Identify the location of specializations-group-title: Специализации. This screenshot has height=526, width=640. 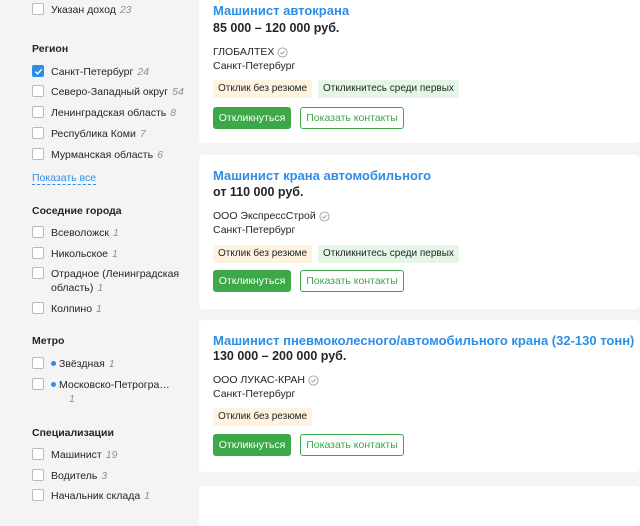
(73, 433).